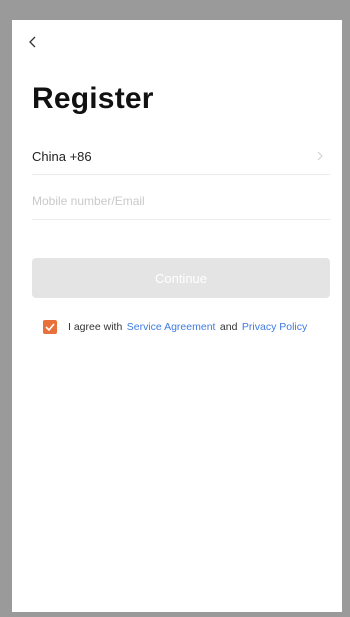  I want to click on chevron-left-icon, so click(32, 42).